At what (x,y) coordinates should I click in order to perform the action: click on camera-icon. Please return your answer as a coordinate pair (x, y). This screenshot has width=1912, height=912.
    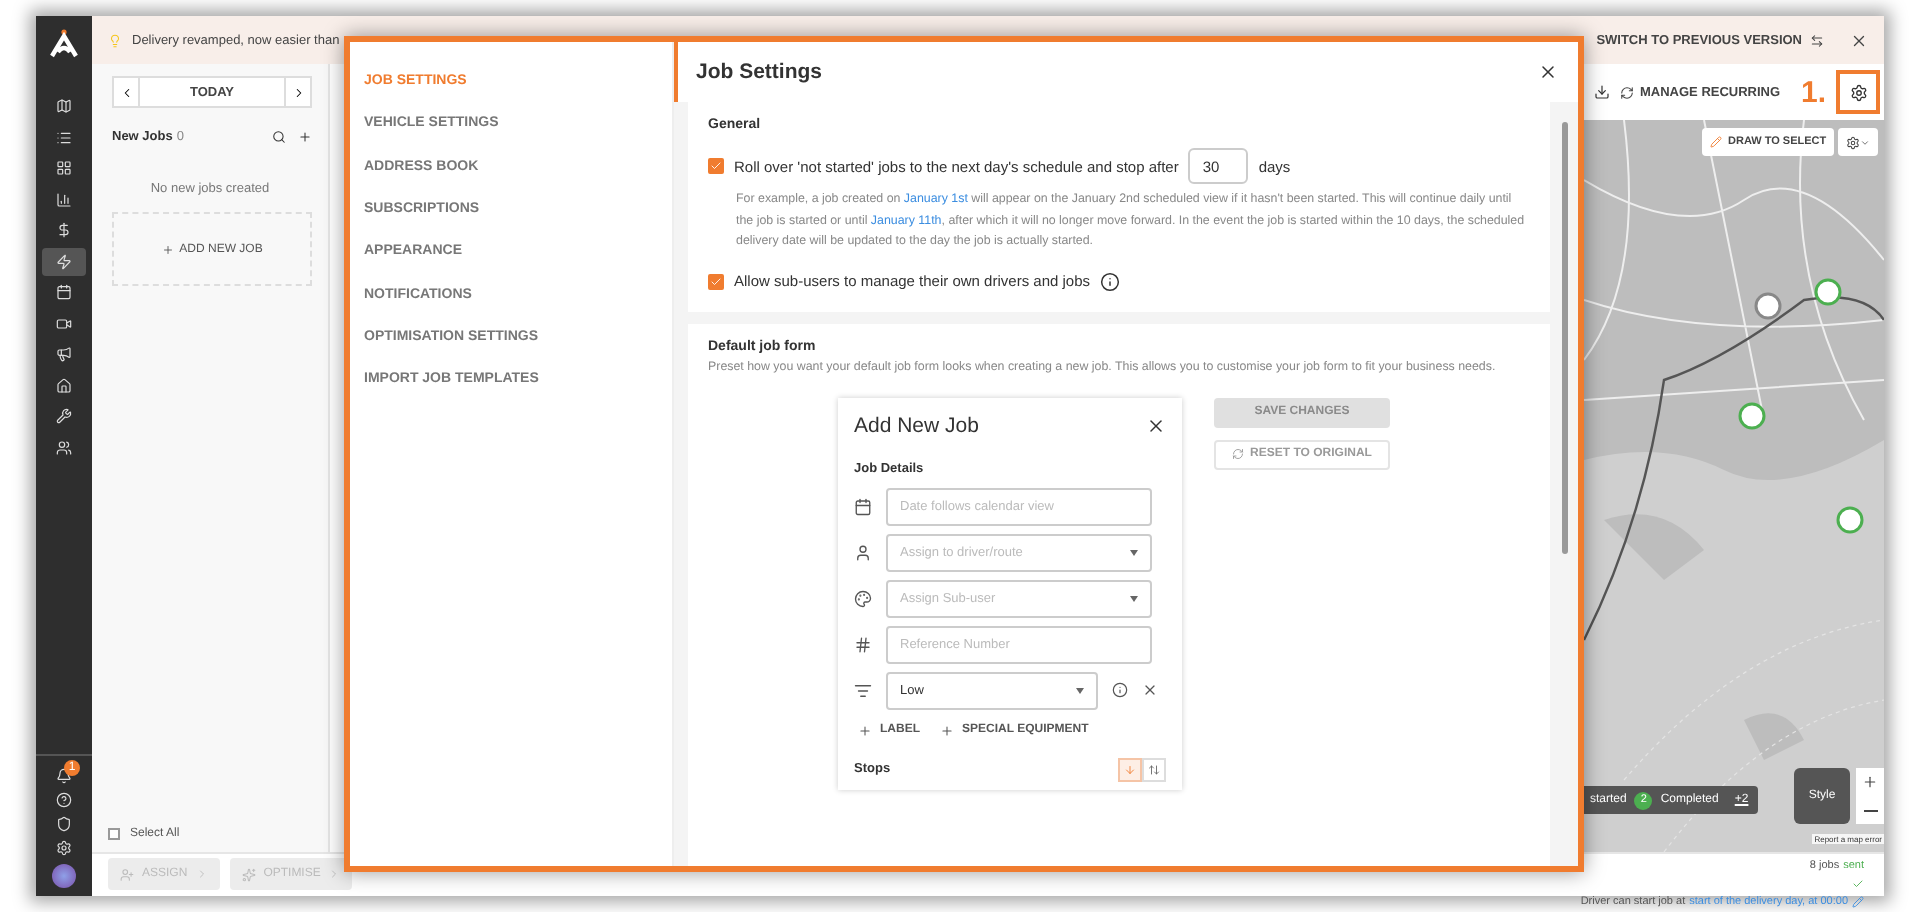
    Looking at the image, I should click on (64, 323).